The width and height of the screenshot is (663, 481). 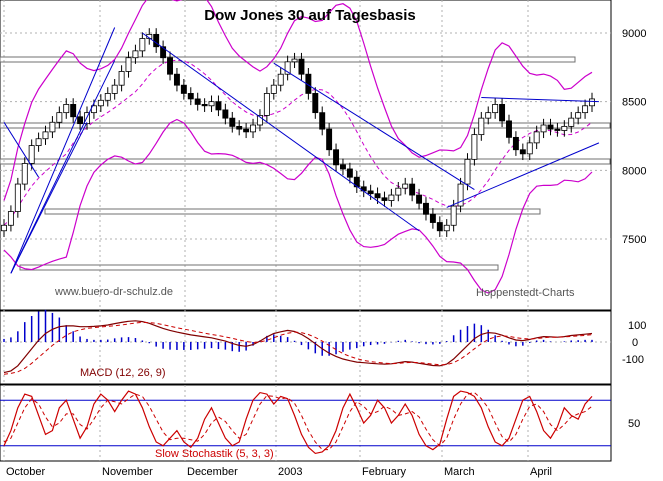 I want to click on watermark-right: Hoppenstedt-Charts, so click(x=525, y=293).